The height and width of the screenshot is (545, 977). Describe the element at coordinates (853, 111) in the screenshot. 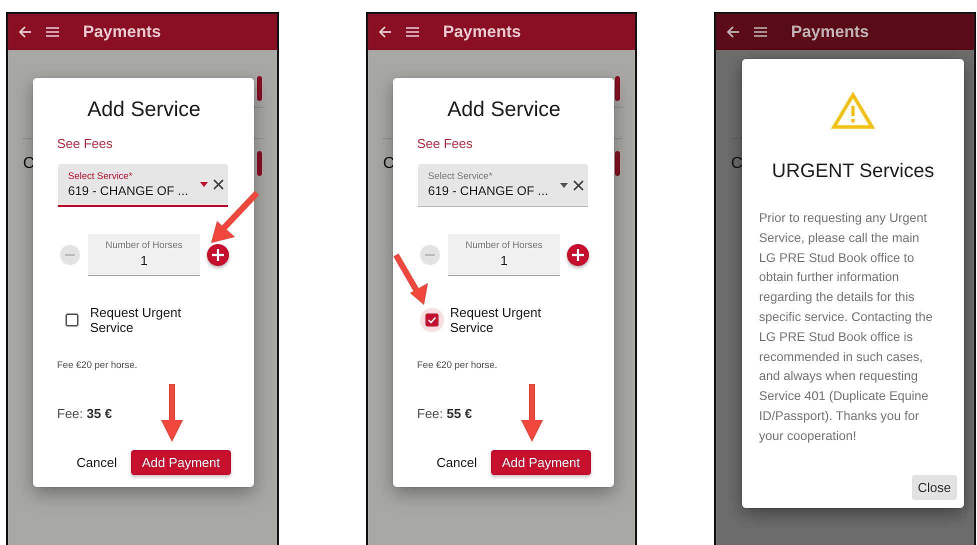

I see `warning-icon` at that location.